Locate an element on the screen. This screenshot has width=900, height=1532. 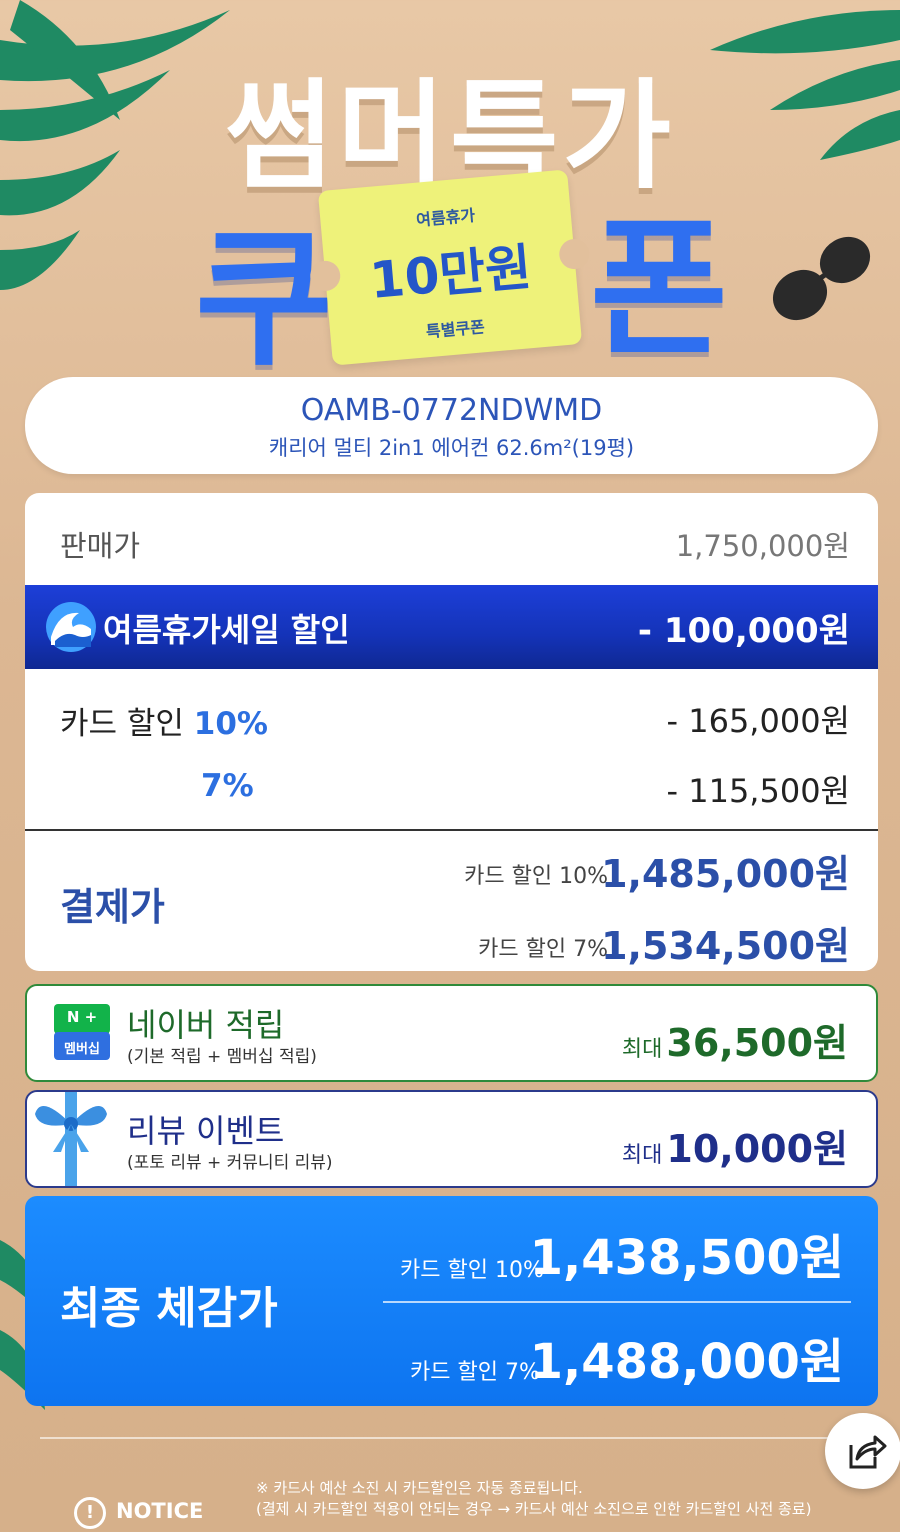
card-discount-value10: - 165,000원 is located at coordinates (758, 721).